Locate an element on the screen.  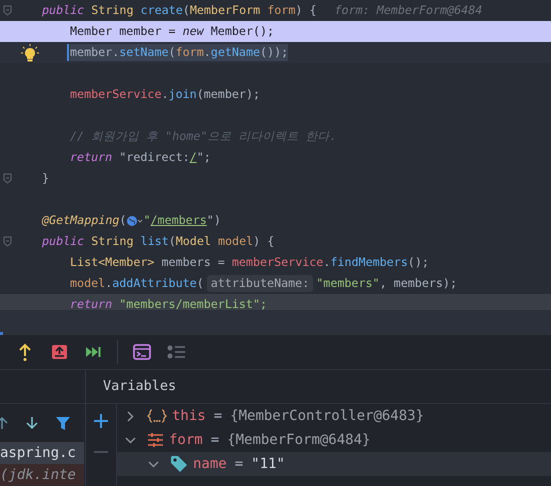
filter-button is located at coordinates (63, 423).